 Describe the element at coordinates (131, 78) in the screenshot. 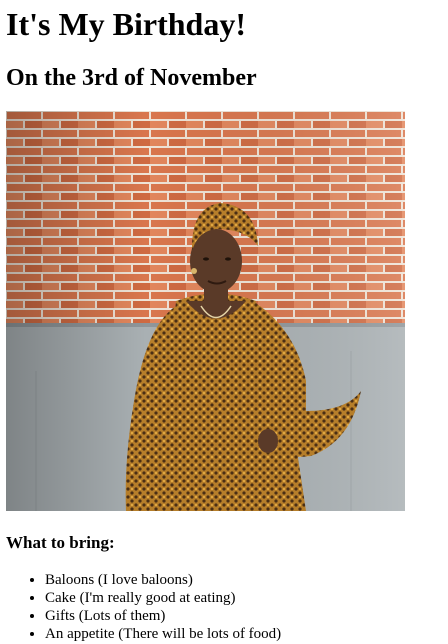

I see `page-subtitle: On the 3rd of November` at that location.